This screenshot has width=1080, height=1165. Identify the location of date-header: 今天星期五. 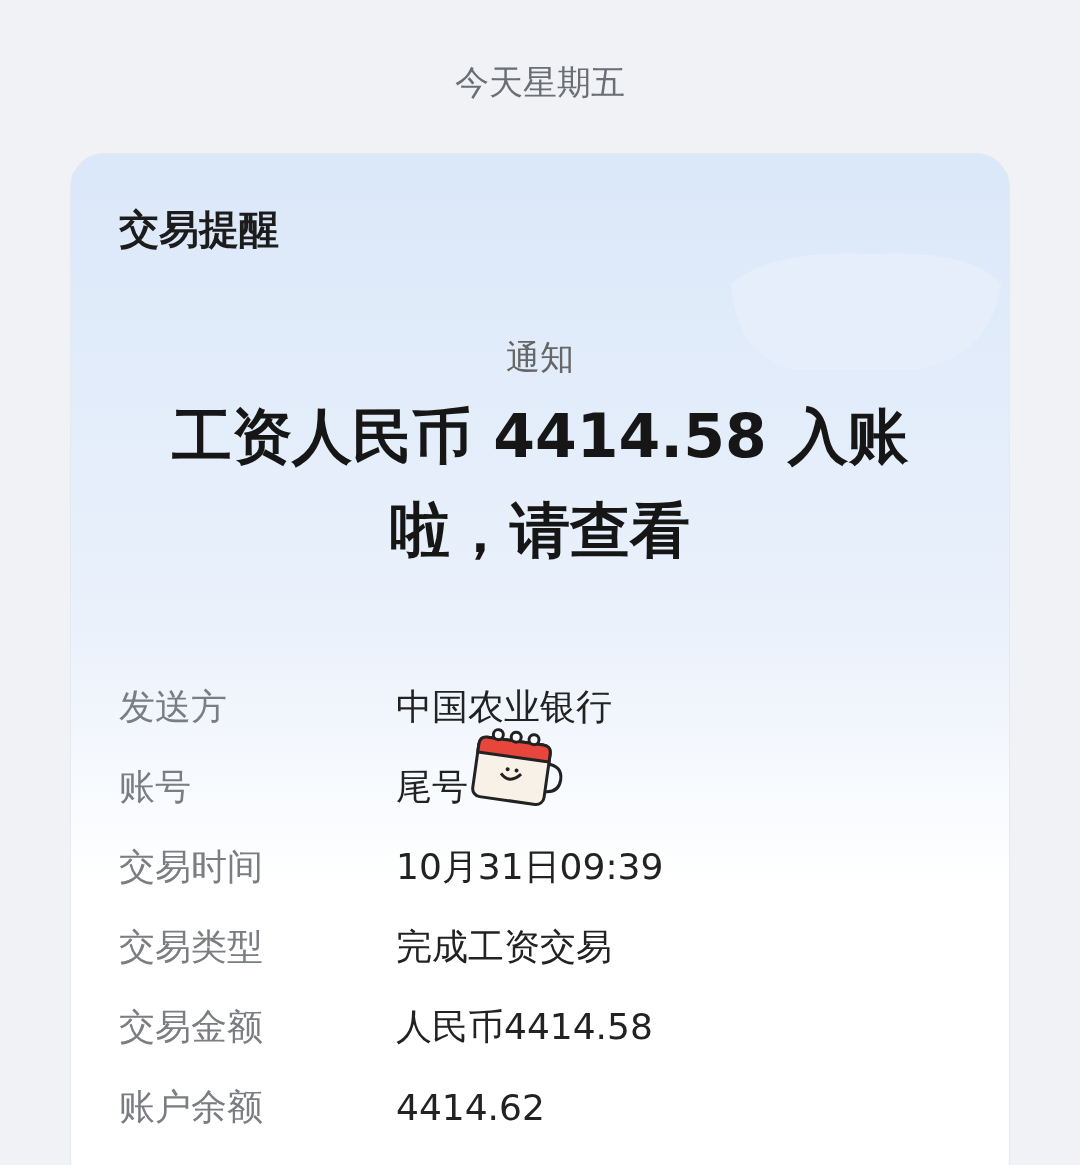
(540, 82).